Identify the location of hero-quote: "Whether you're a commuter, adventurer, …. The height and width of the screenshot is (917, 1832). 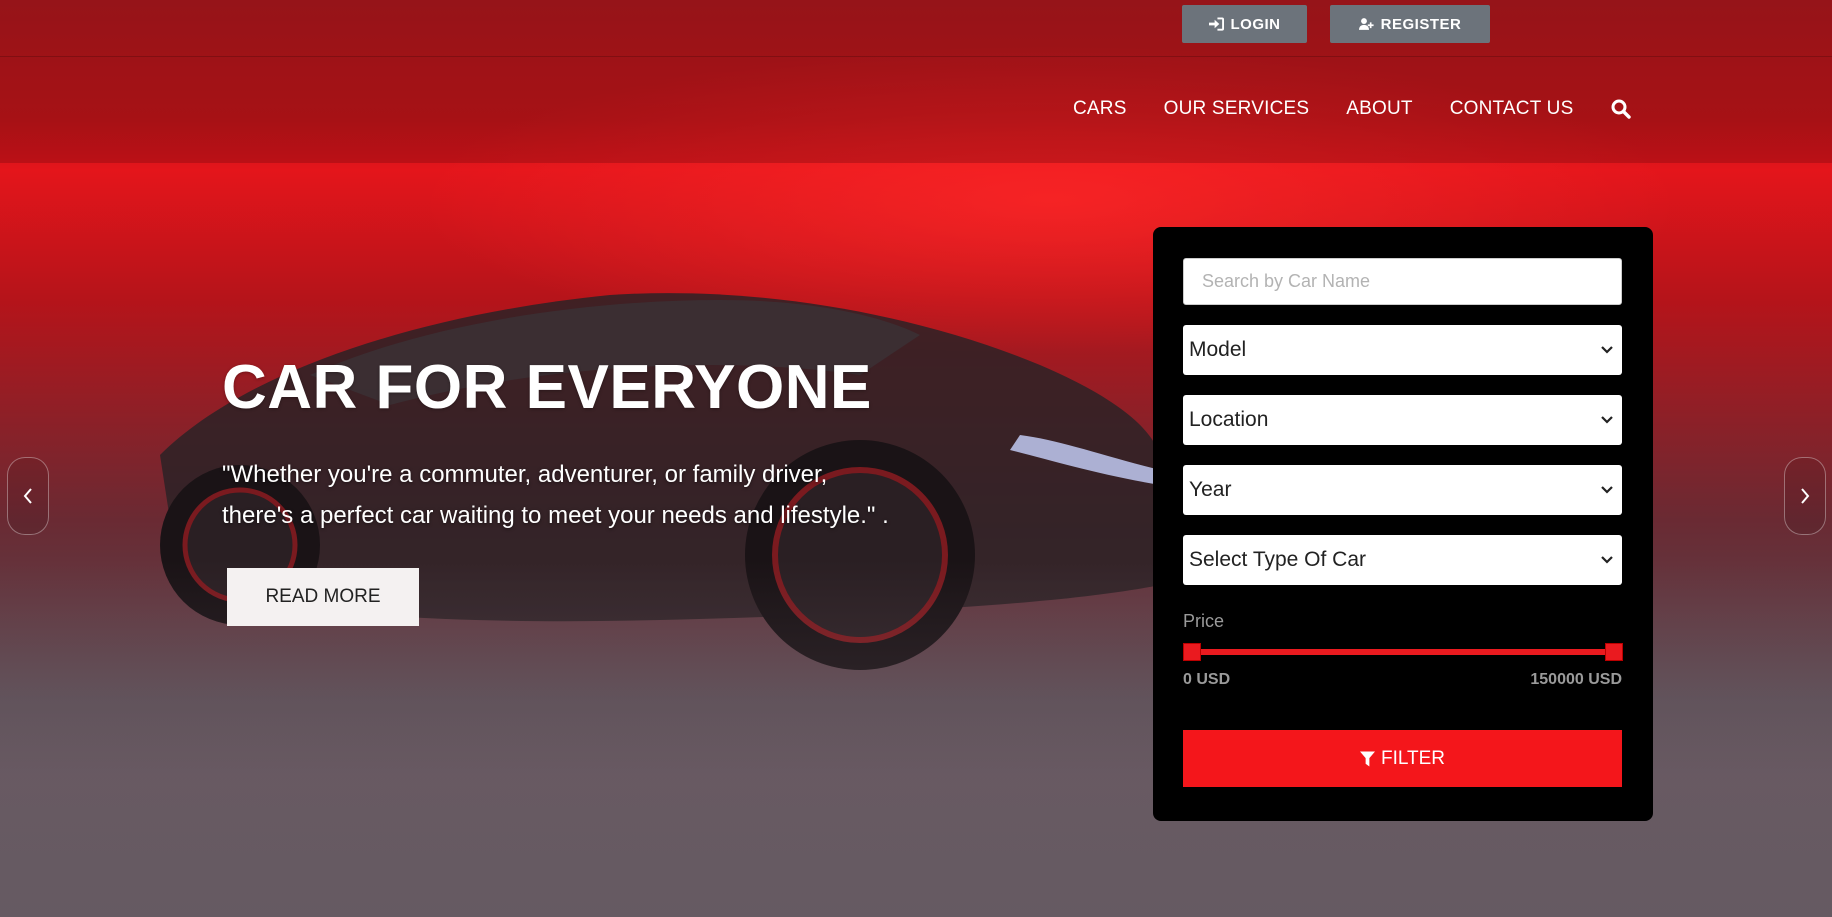
(582, 495).